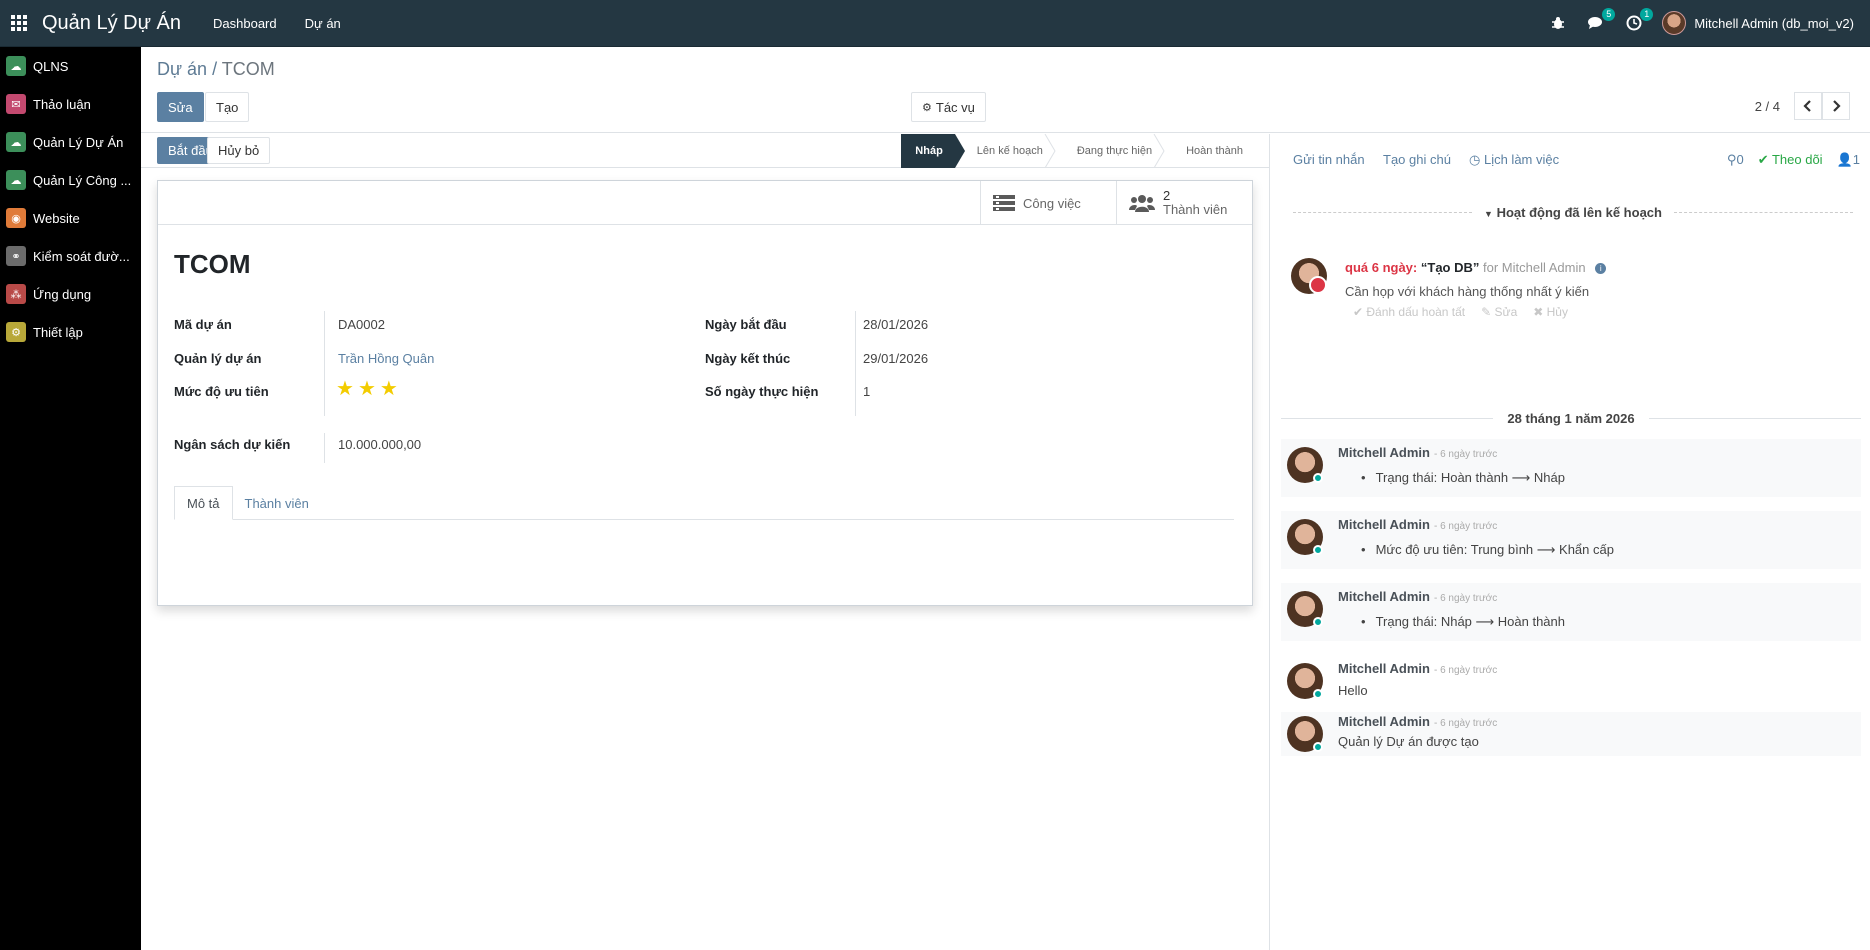 This screenshot has height=950, width=1870. I want to click on cancel-project-button: Hủy bỏ, so click(239, 150).